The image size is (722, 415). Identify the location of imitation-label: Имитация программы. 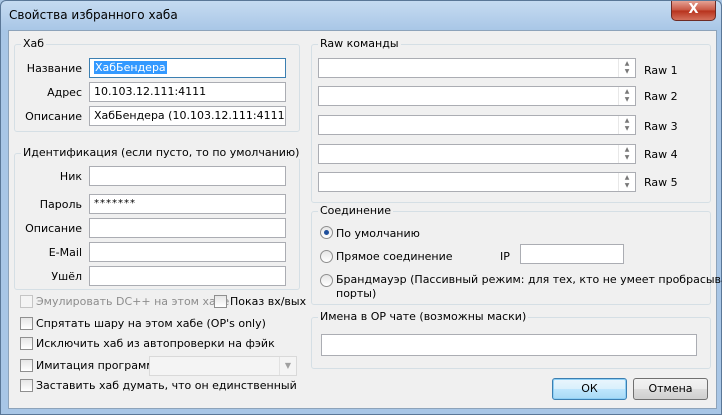
(100, 365).